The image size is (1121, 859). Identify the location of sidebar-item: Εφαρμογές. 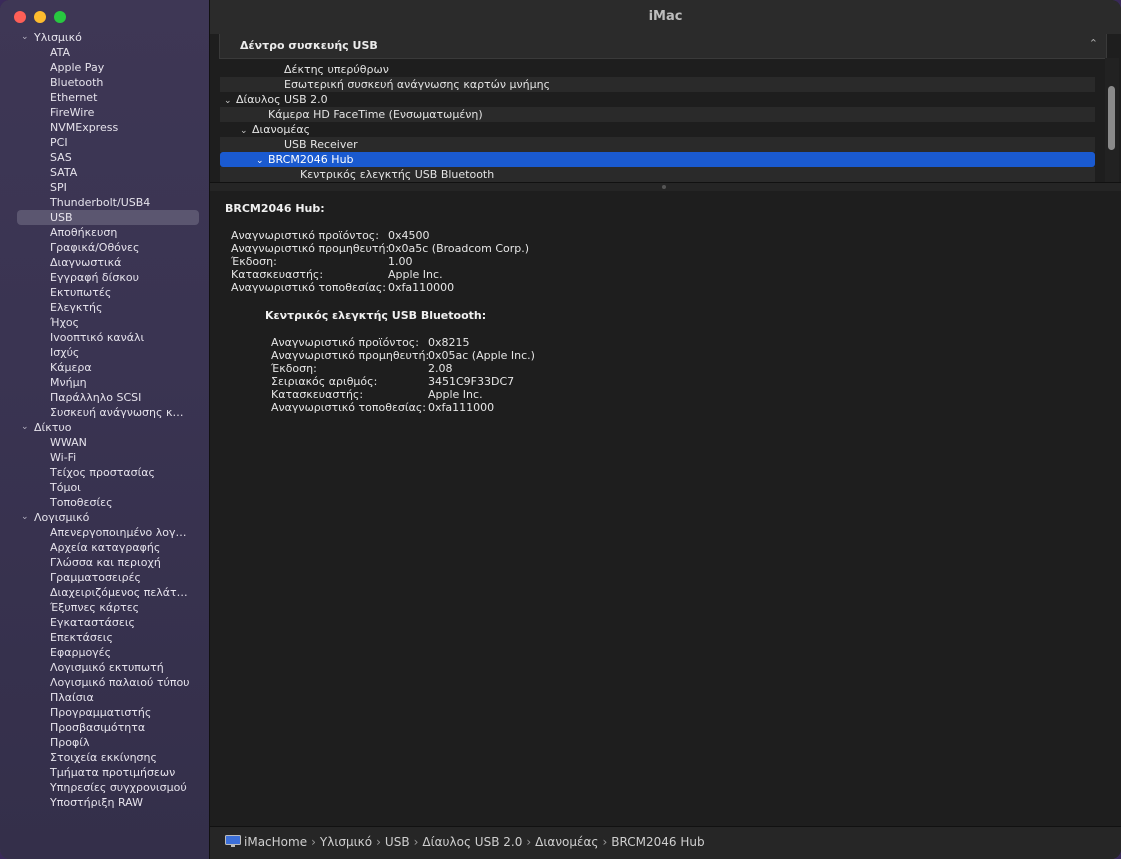
(95, 652).